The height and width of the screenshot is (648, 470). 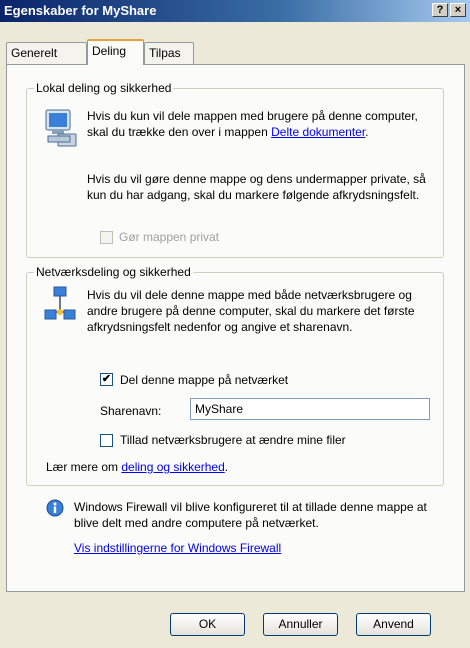 What do you see at coordinates (367, 132) in the screenshot?
I see `local-sharing-period: .` at bounding box center [367, 132].